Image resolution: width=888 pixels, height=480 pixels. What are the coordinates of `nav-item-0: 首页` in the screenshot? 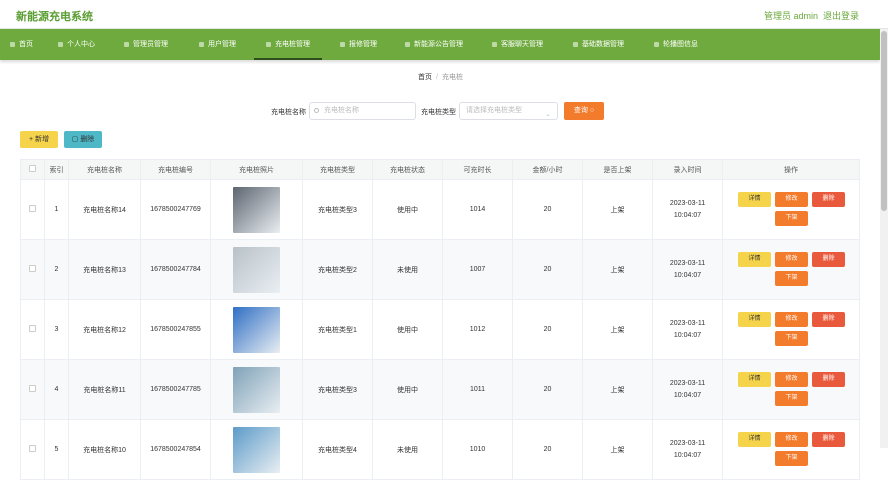 It's located at (21, 44).